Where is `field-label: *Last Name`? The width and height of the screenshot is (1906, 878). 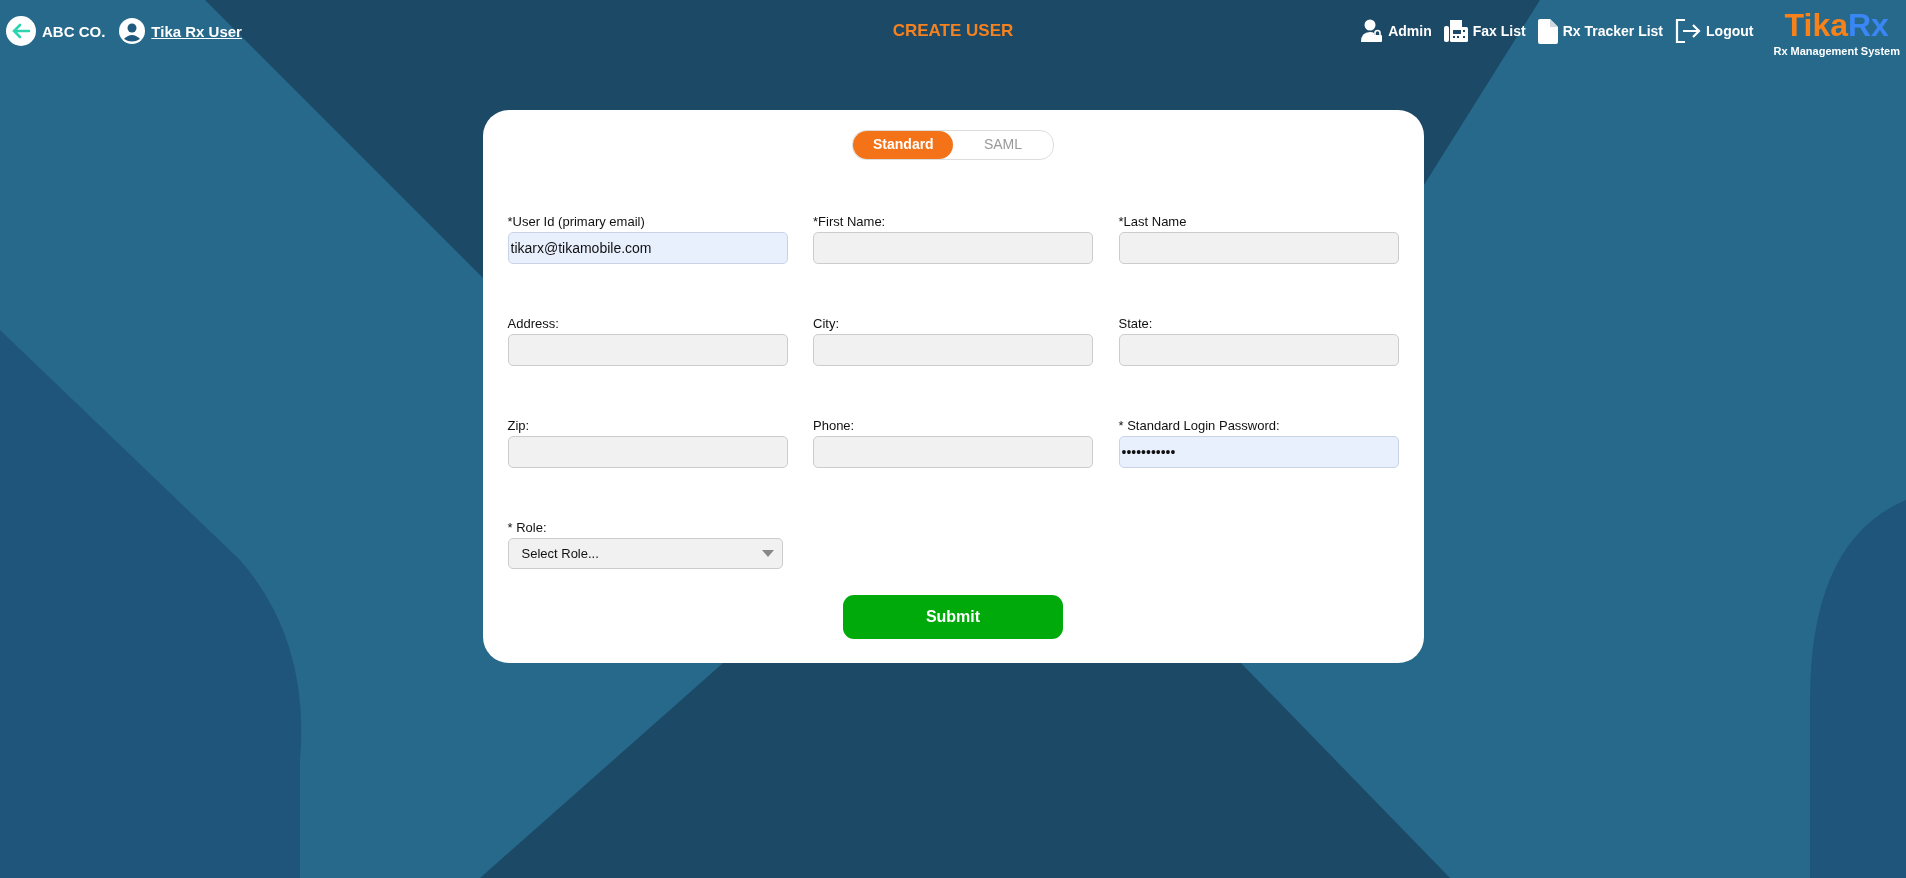 field-label: *Last Name is located at coordinates (1153, 221).